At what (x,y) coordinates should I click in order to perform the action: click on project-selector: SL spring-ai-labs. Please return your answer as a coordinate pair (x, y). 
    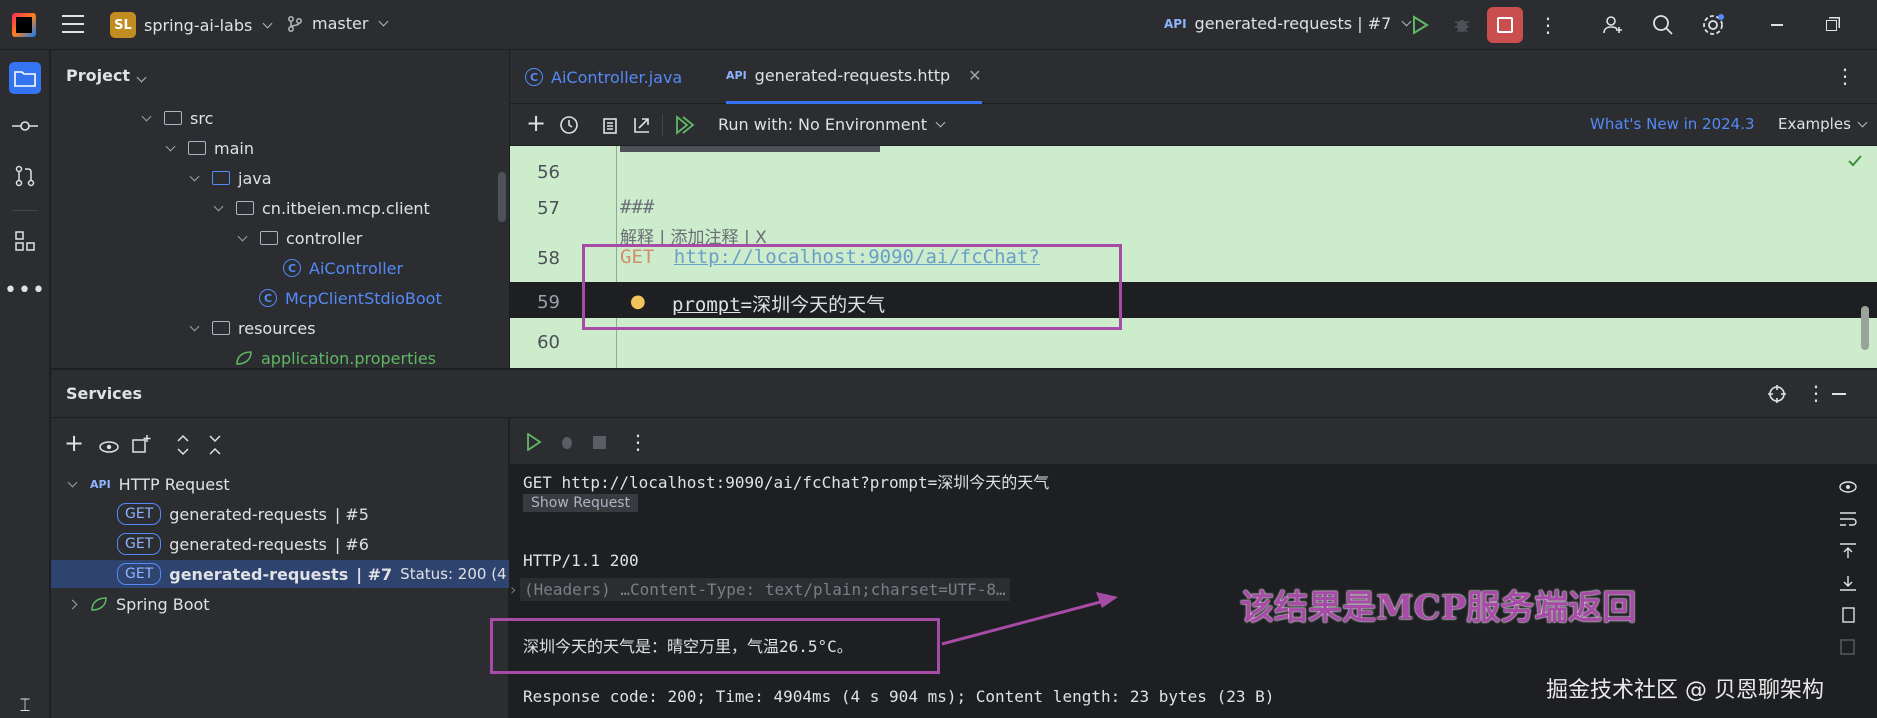
    Looking at the image, I should click on (191, 25).